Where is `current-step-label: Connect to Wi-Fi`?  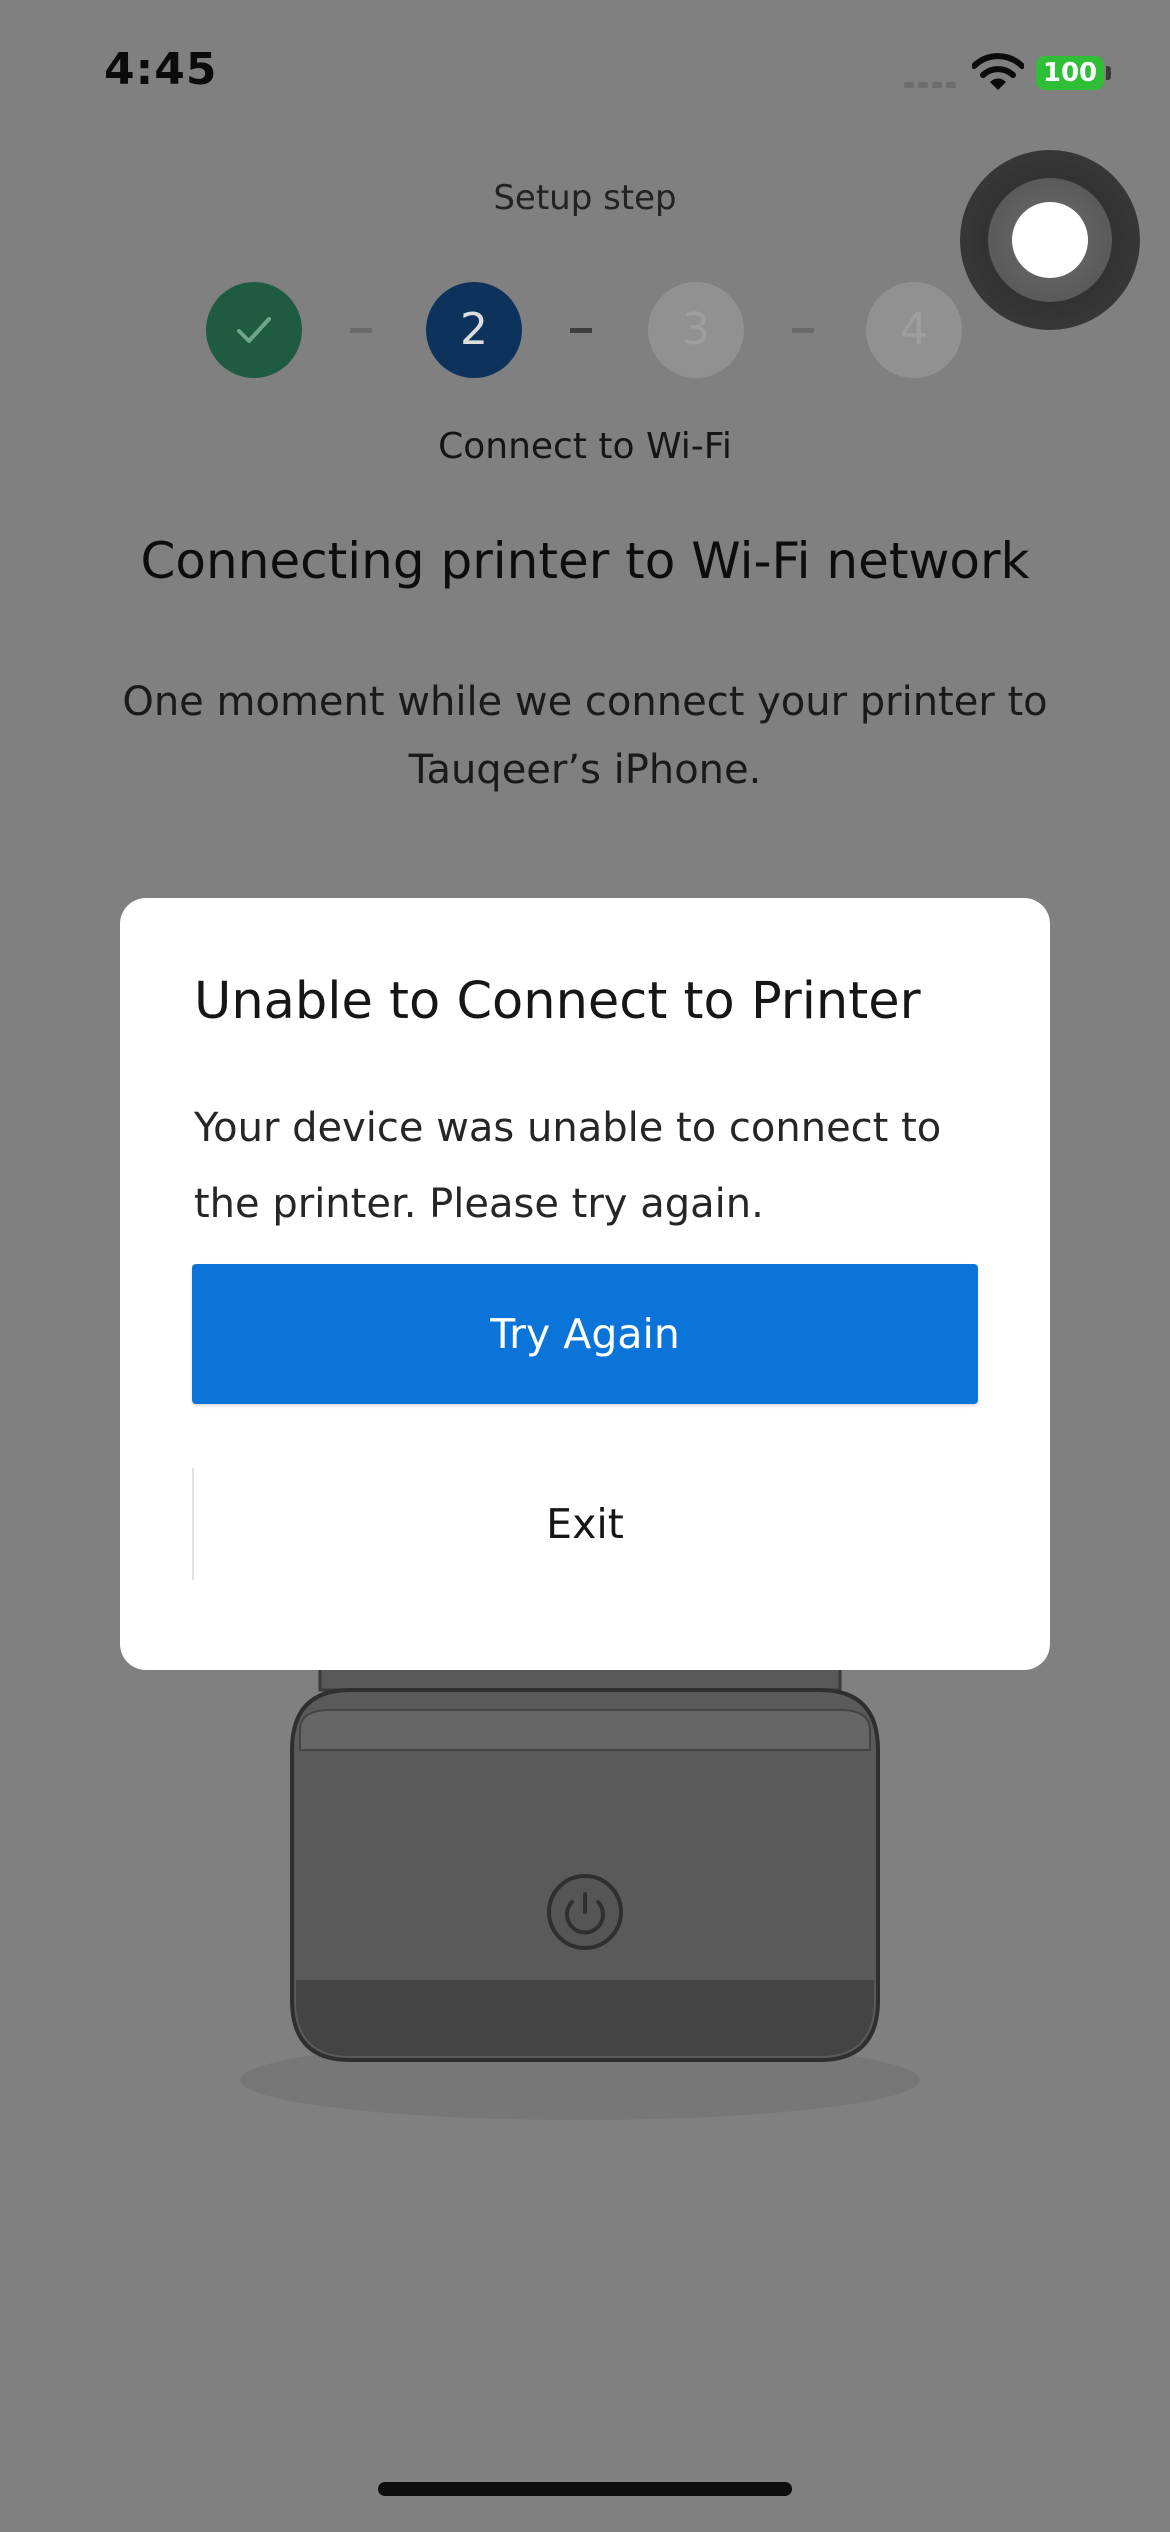 current-step-label: Connect to Wi-Fi is located at coordinates (585, 446).